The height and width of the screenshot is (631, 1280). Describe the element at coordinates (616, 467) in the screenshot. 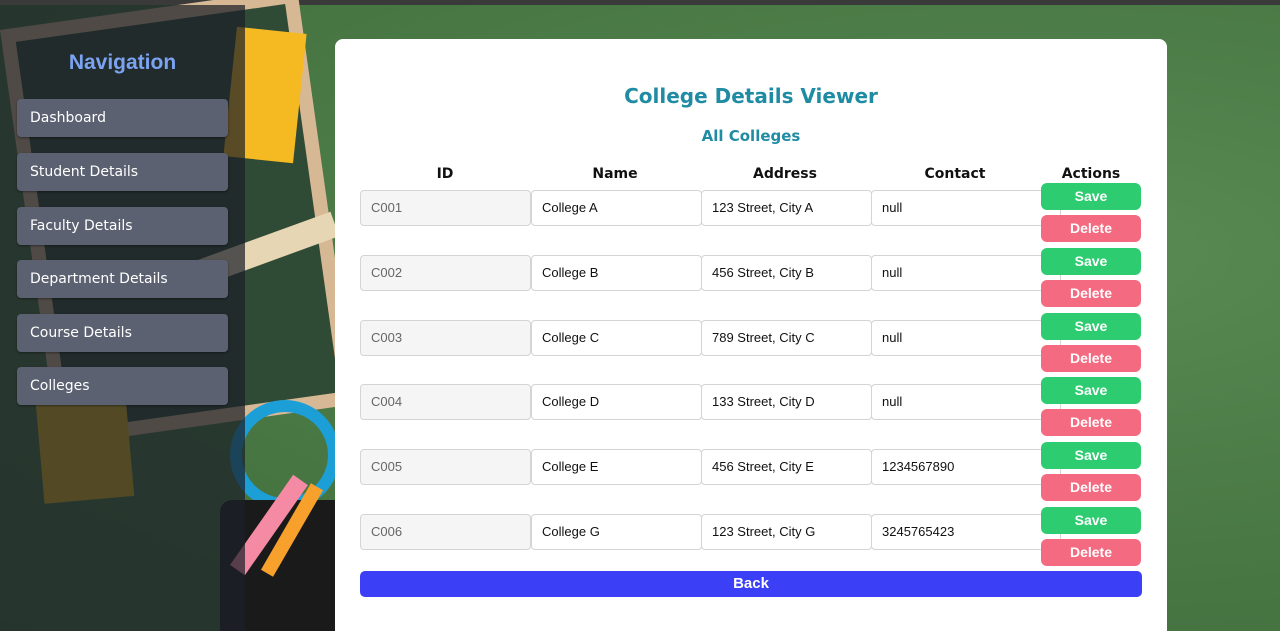

I see `name-field: College E` at that location.